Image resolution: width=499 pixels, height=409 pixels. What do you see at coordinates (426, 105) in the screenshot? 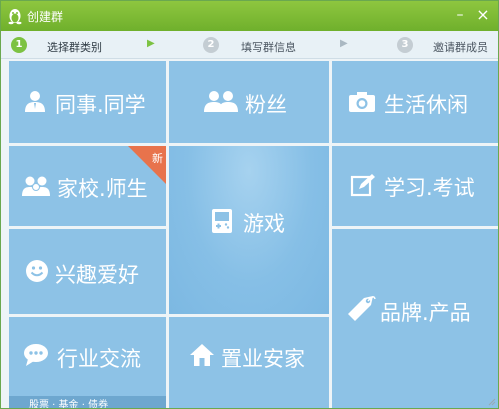
I see `category-life-label: 生活休闲` at bounding box center [426, 105].